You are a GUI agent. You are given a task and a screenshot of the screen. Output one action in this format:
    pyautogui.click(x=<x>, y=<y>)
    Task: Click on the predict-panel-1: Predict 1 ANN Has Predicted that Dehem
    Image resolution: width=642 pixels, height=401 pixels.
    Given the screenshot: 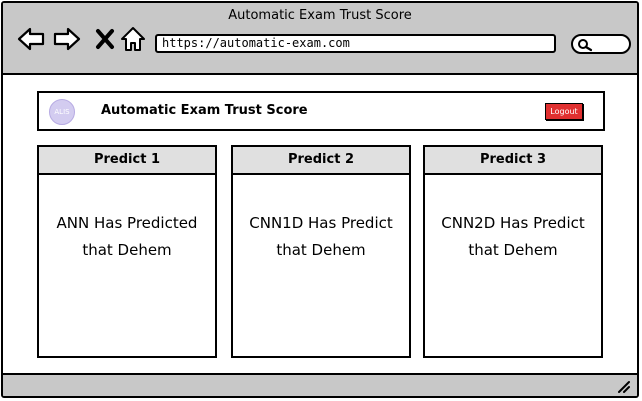 What is the action you would take?
    pyautogui.click(x=127, y=251)
    